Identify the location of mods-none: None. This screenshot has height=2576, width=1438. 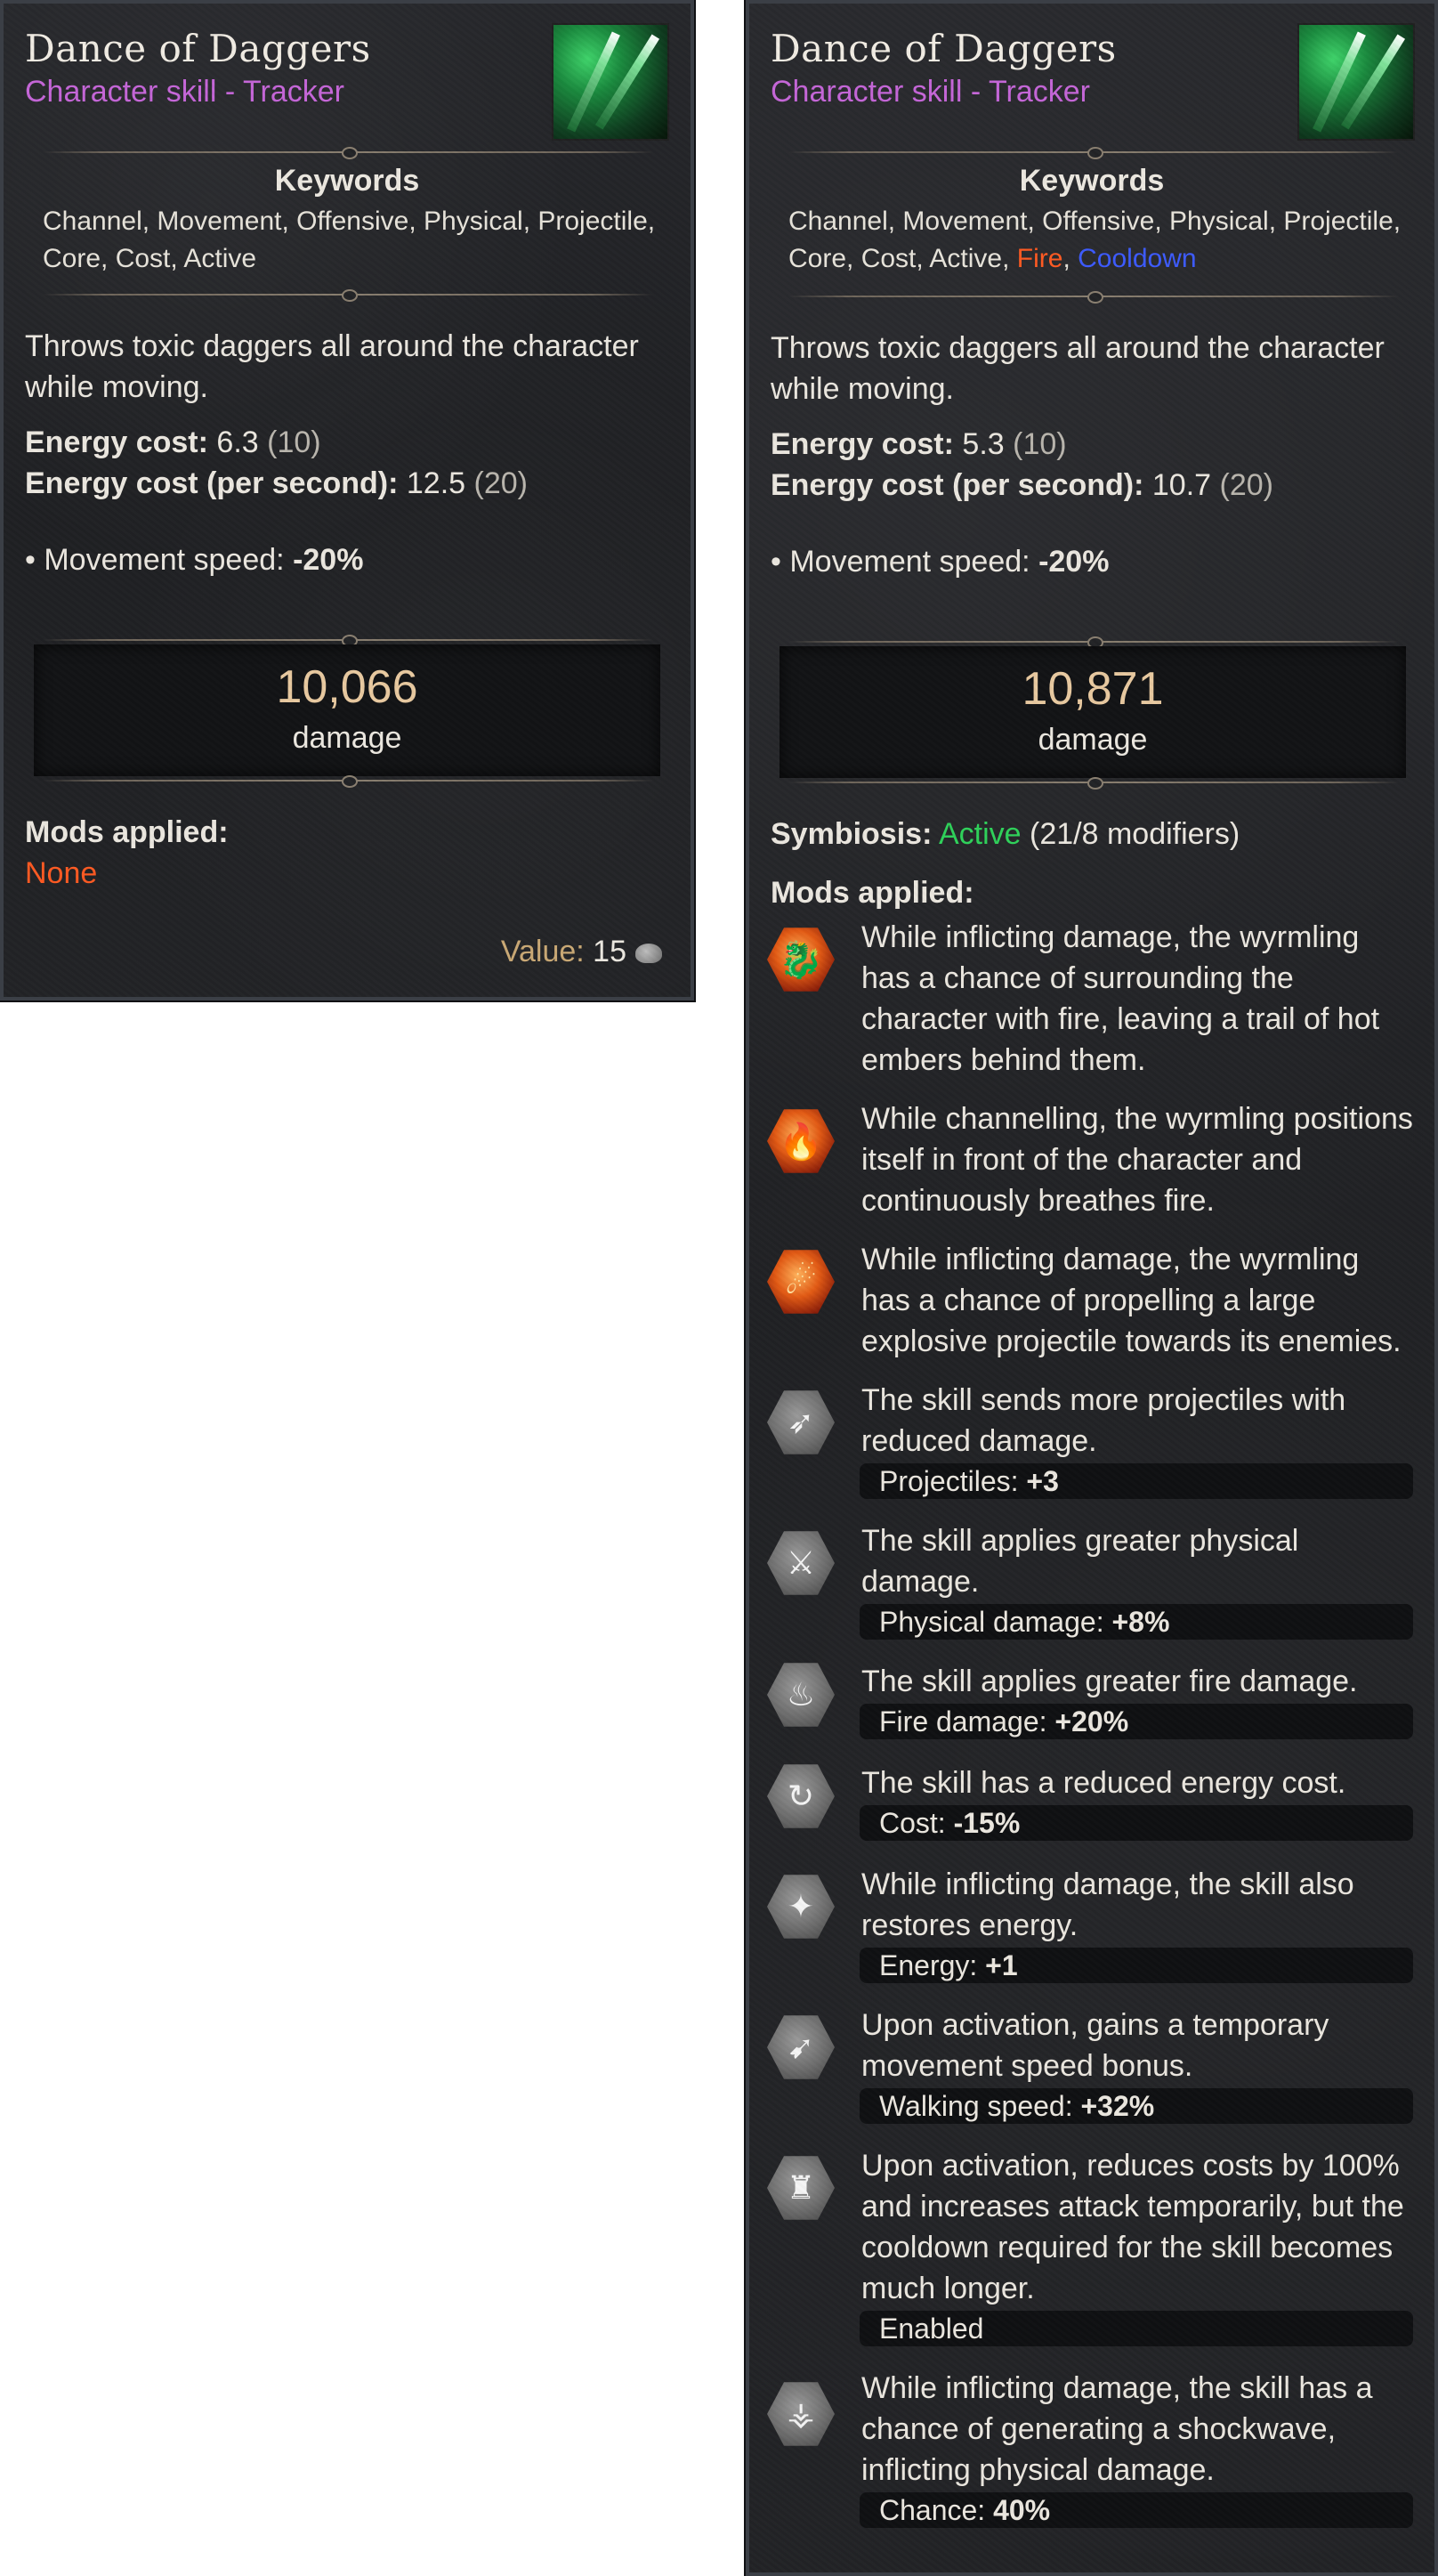
(61, 873).